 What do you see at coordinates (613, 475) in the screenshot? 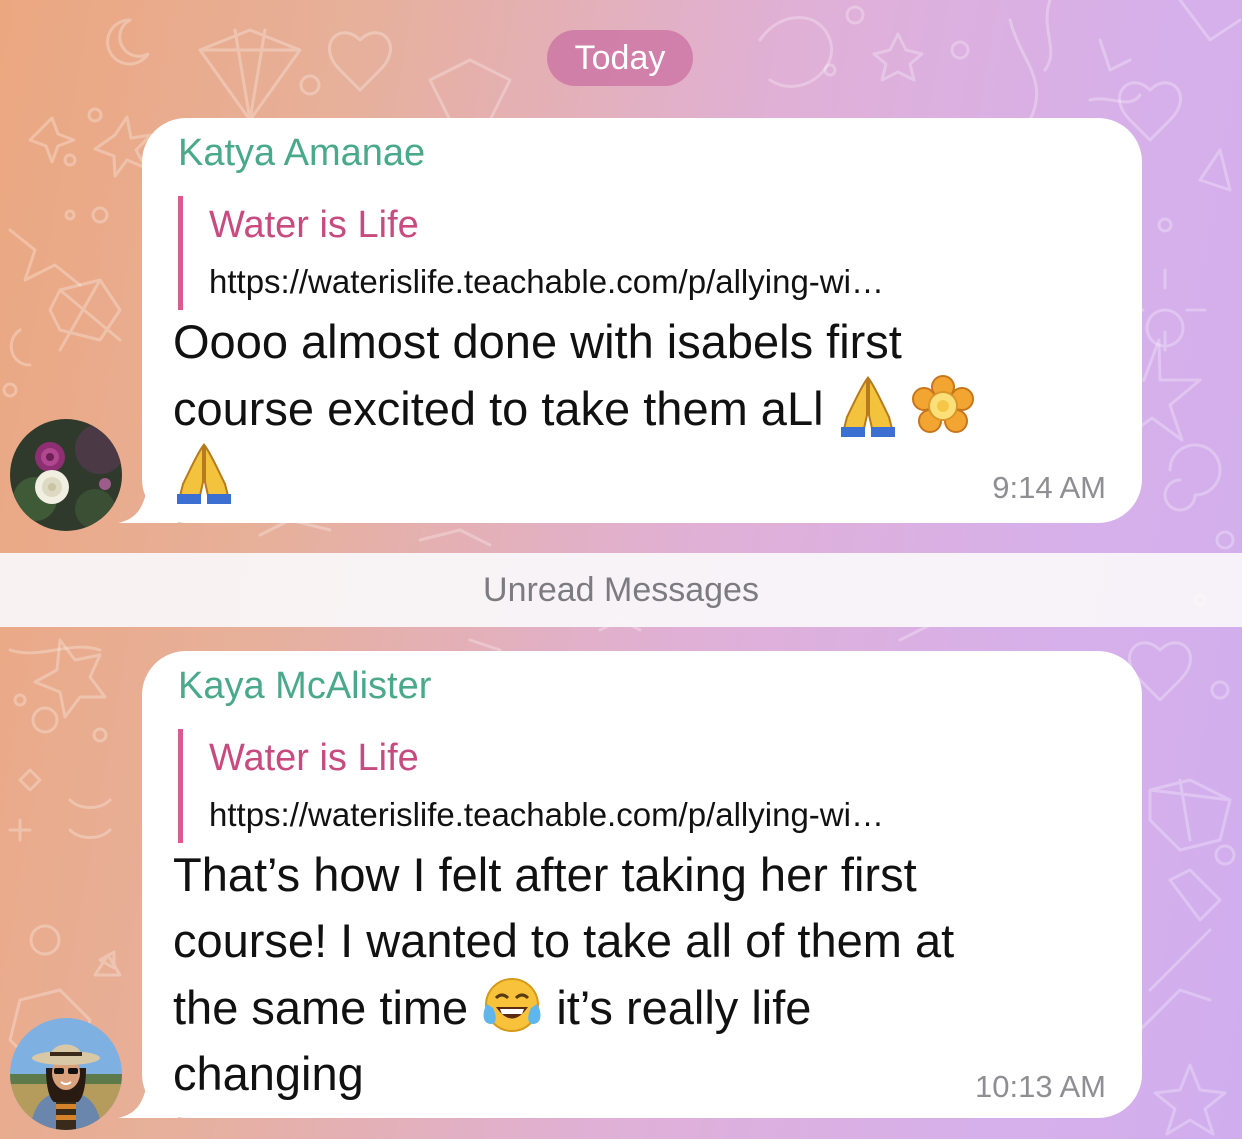
I see `message-text-line` at bounding box center [613, 475].